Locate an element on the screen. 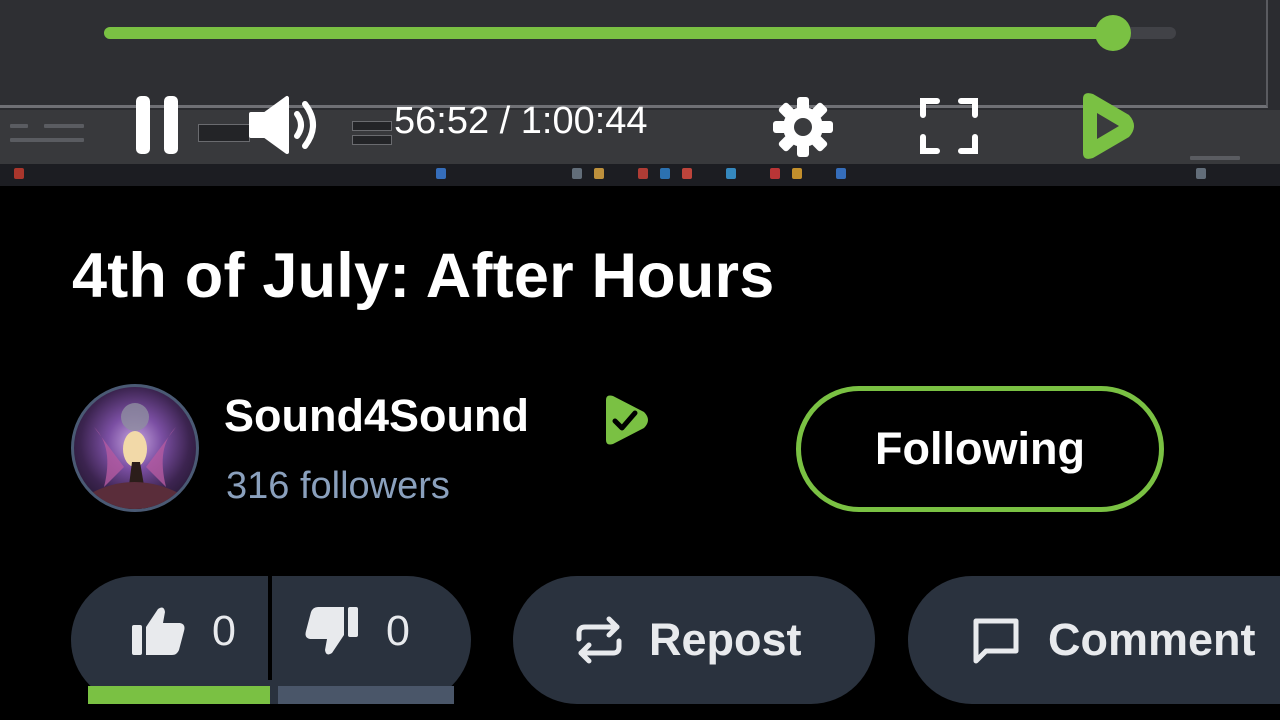  following-button-label: Following is located at coordinates (980, 448).